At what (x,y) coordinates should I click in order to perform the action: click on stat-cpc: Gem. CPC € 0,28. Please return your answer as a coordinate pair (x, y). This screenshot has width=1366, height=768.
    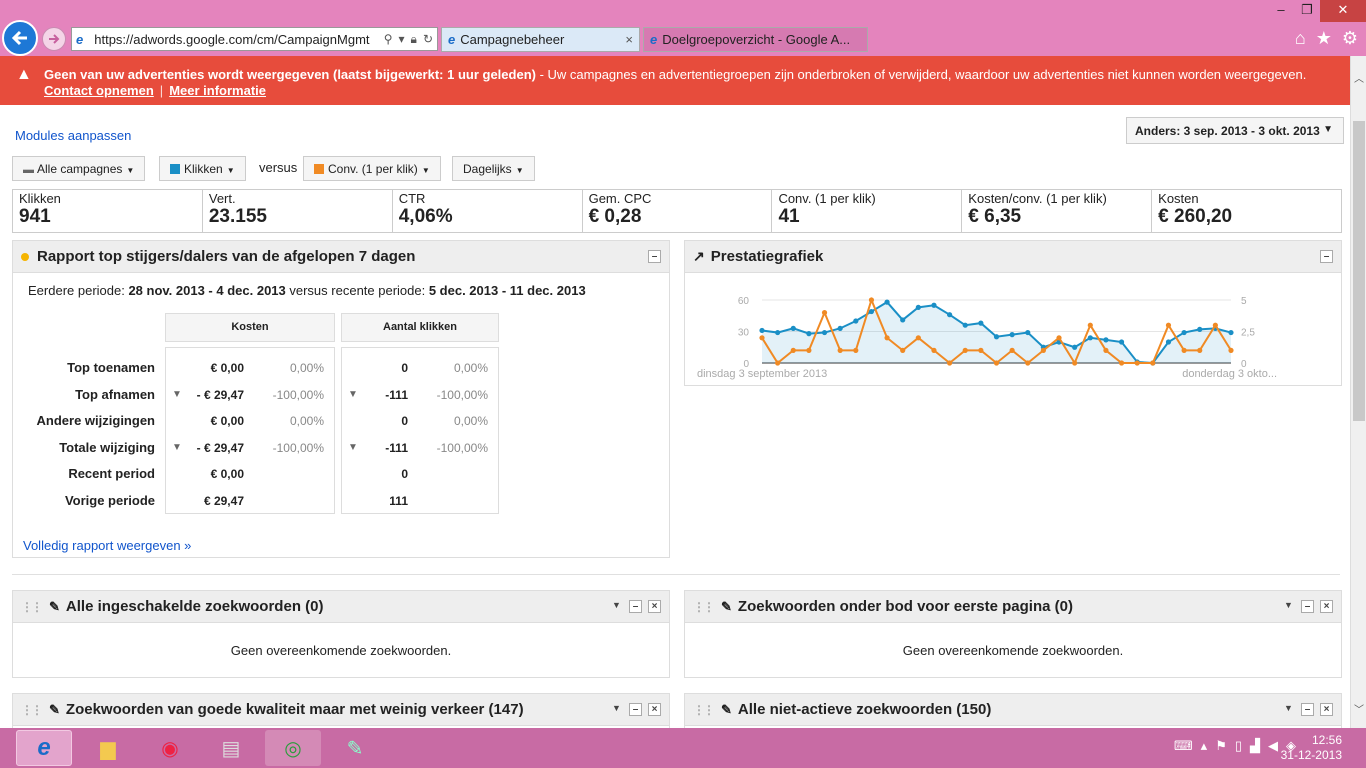
    Looking at the image, I should click on (678, 211).